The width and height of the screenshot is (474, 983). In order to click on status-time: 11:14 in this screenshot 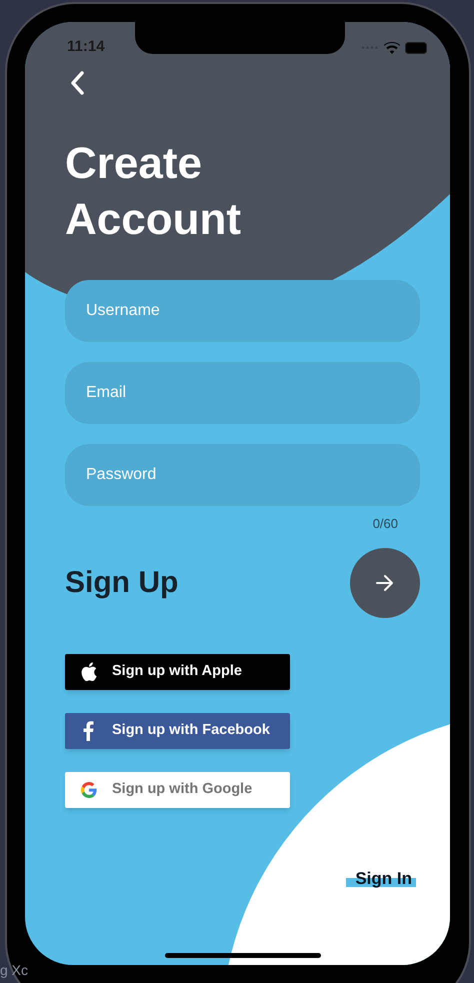, I will do `click(86, 47)`.